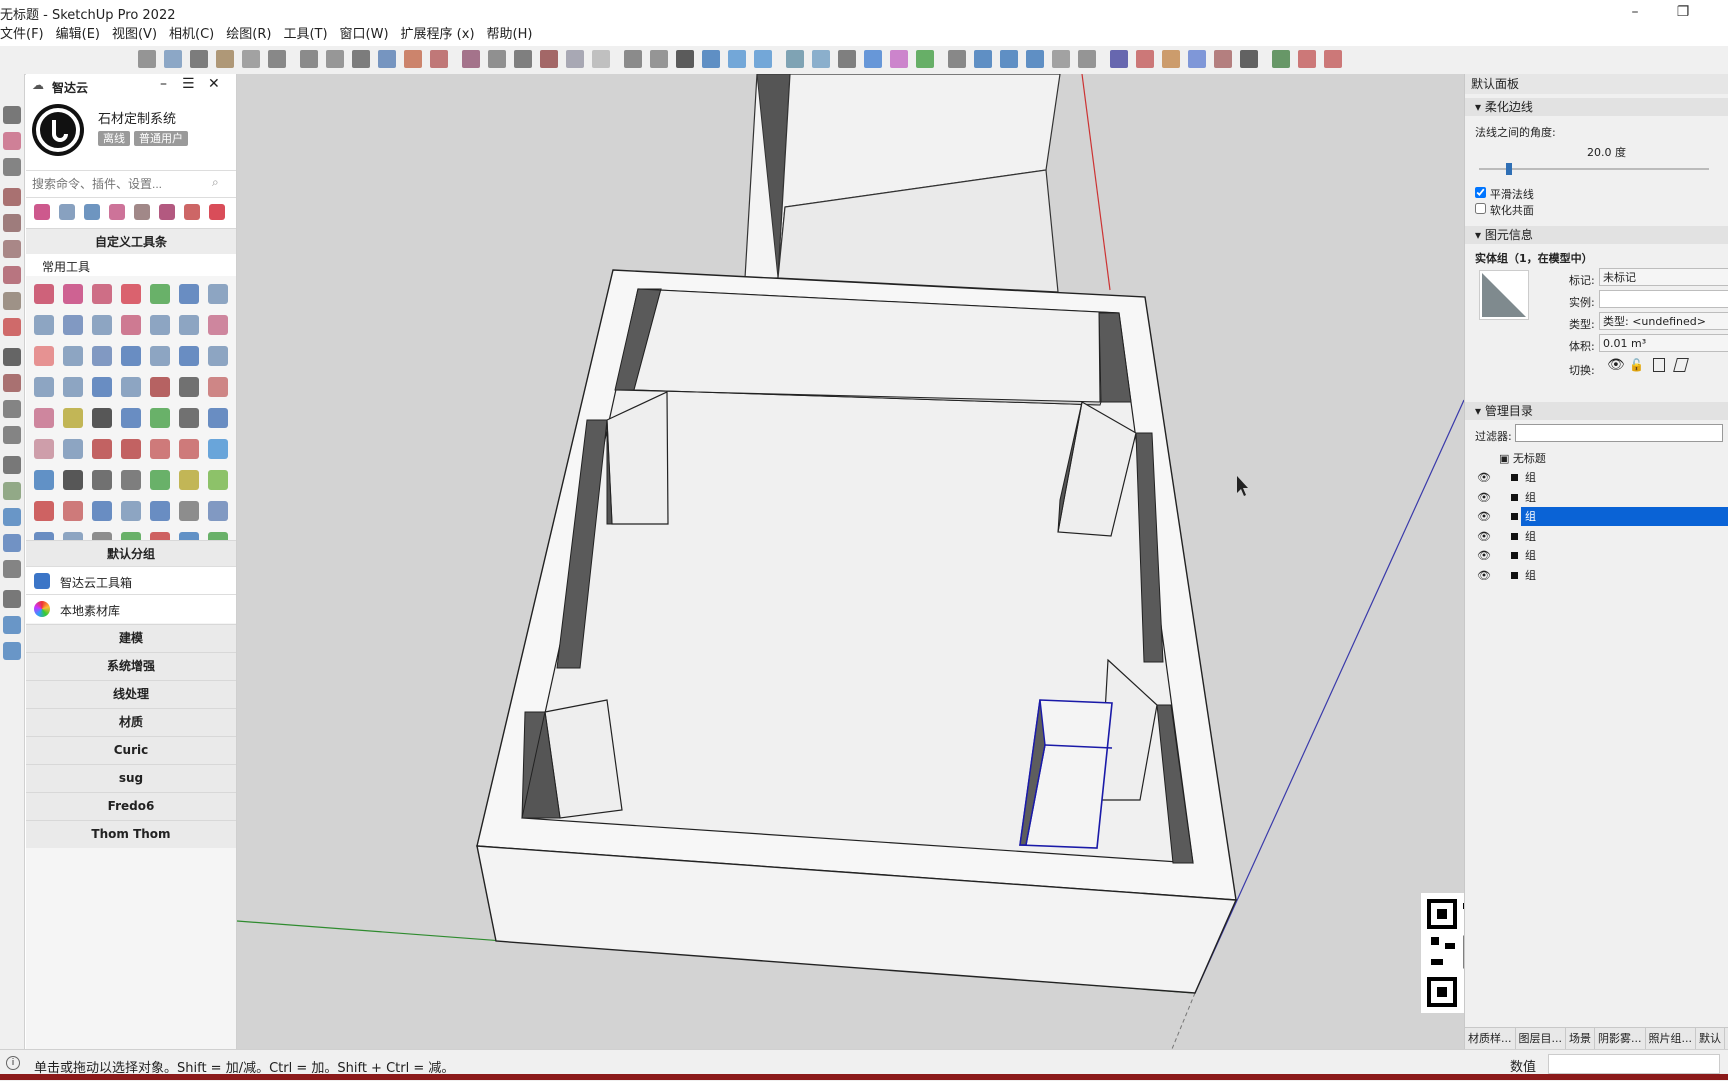 This screenshot has width=1728, height=1081. Describe the element at coordinates (191, 35) in the screenshot. I see `menu-item: 相机(C)` at that location.